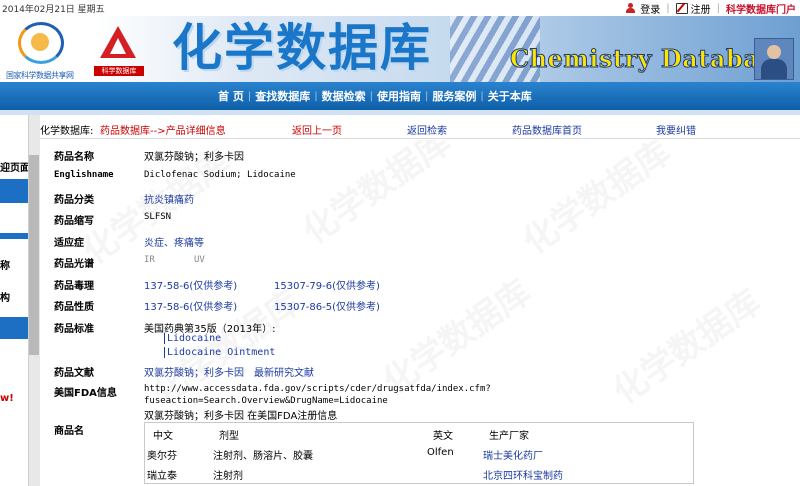 This screenshot has height=486, width=800. What do you see at coordinates (440, 452) in the screenshot?
I see `table-cell: Olfen` at bounding box center [440, 452].